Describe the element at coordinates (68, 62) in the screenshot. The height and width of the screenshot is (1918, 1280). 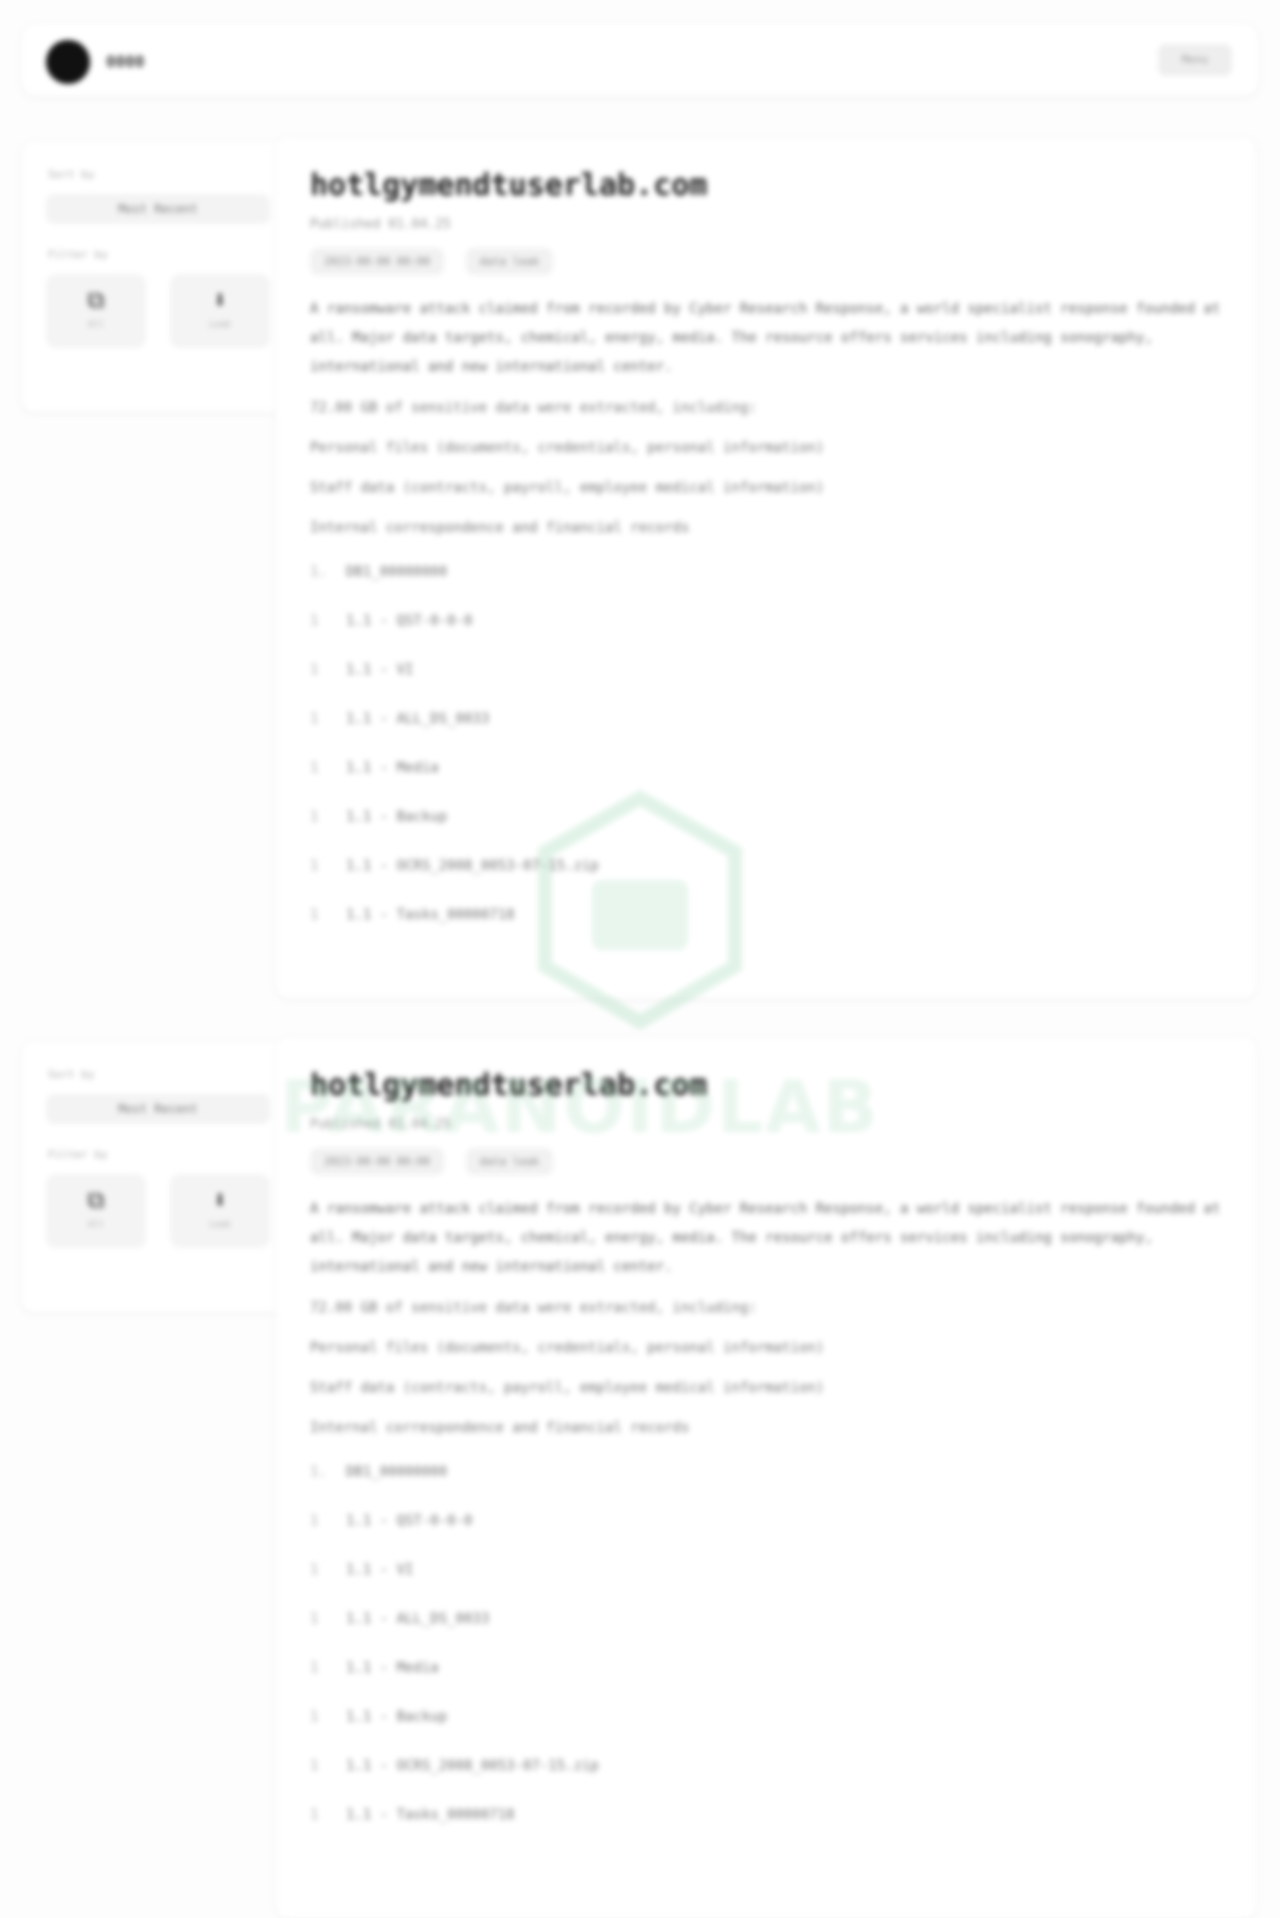
I see `brand-logo` at that location.